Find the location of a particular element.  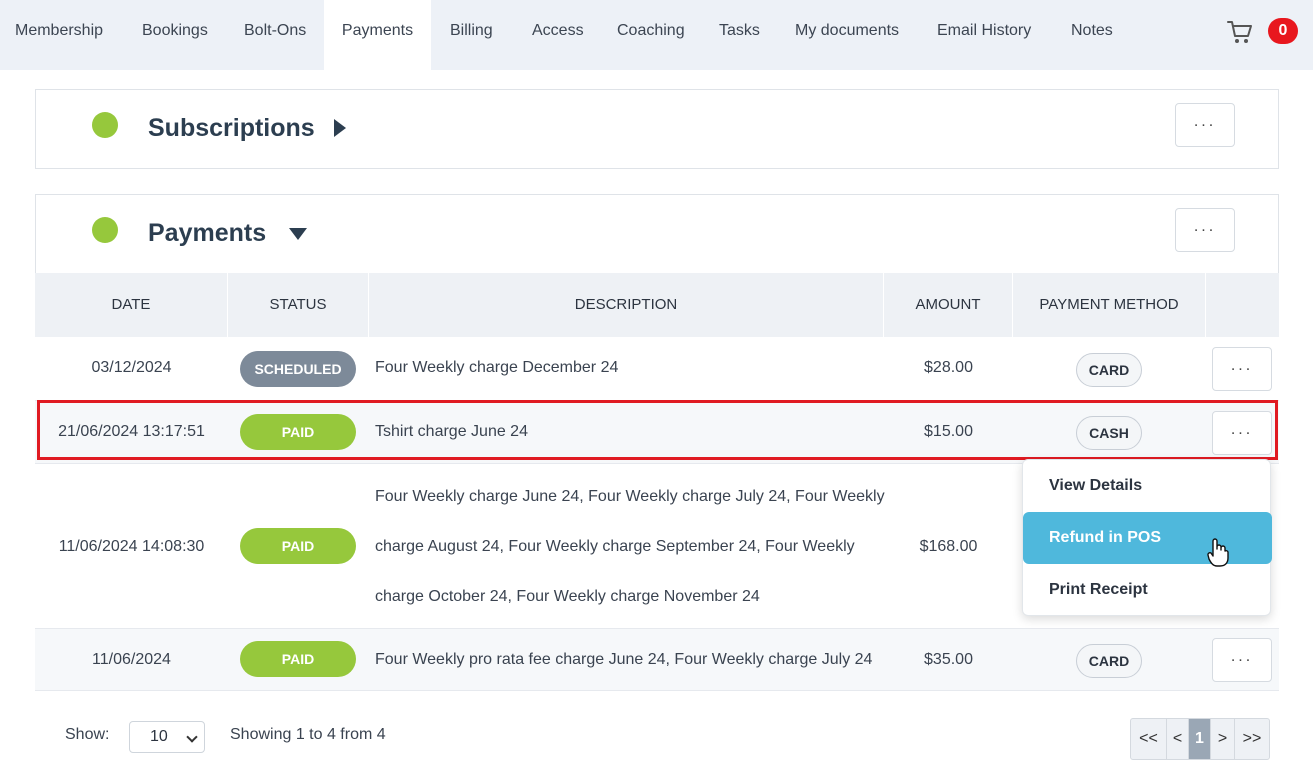

menu-item-view-details: View Details is located at coordinates (1147, 486).